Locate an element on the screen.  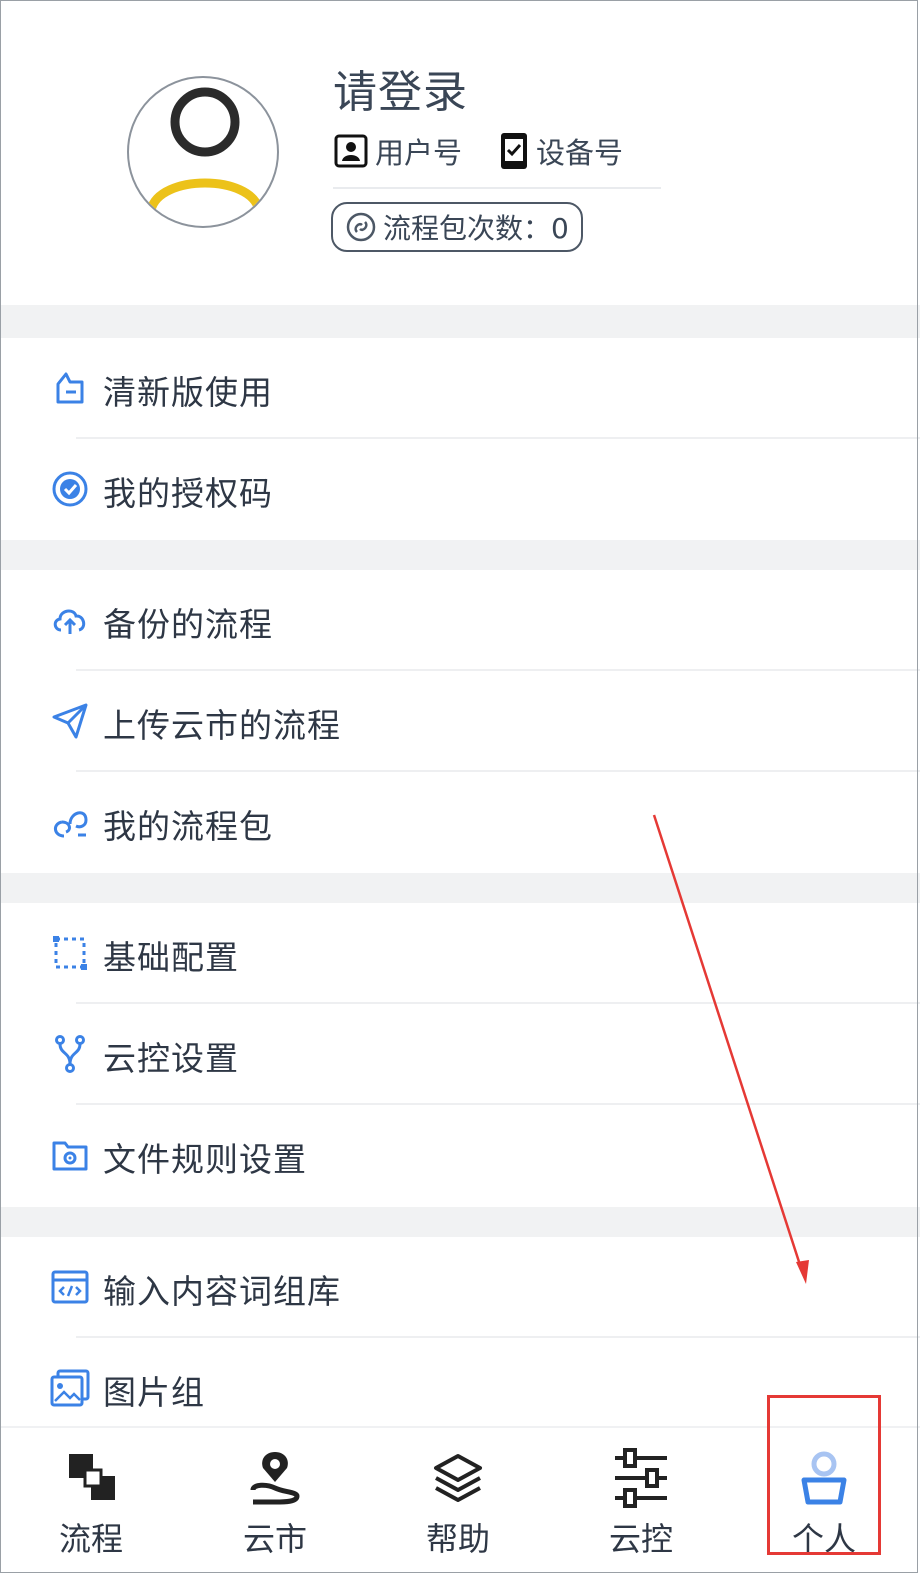
dashed-square-icon is located at coordinates (70, 953).